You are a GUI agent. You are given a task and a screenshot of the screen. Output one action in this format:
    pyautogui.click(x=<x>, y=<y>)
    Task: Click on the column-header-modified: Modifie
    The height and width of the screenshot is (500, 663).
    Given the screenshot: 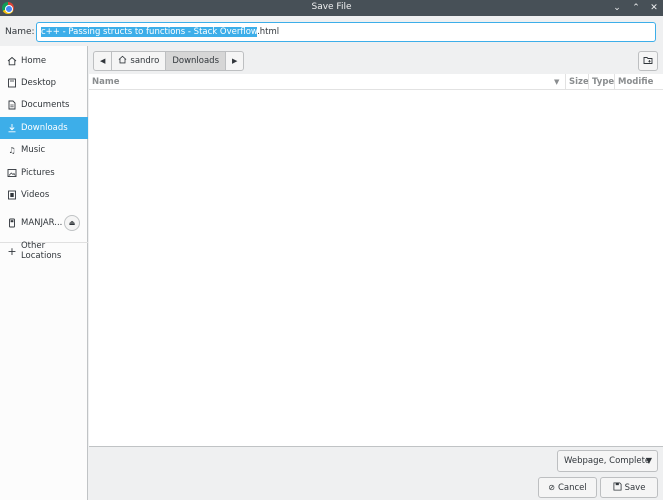 What is the action you would take?
    pyautogui.click(x=640, y=82)
    